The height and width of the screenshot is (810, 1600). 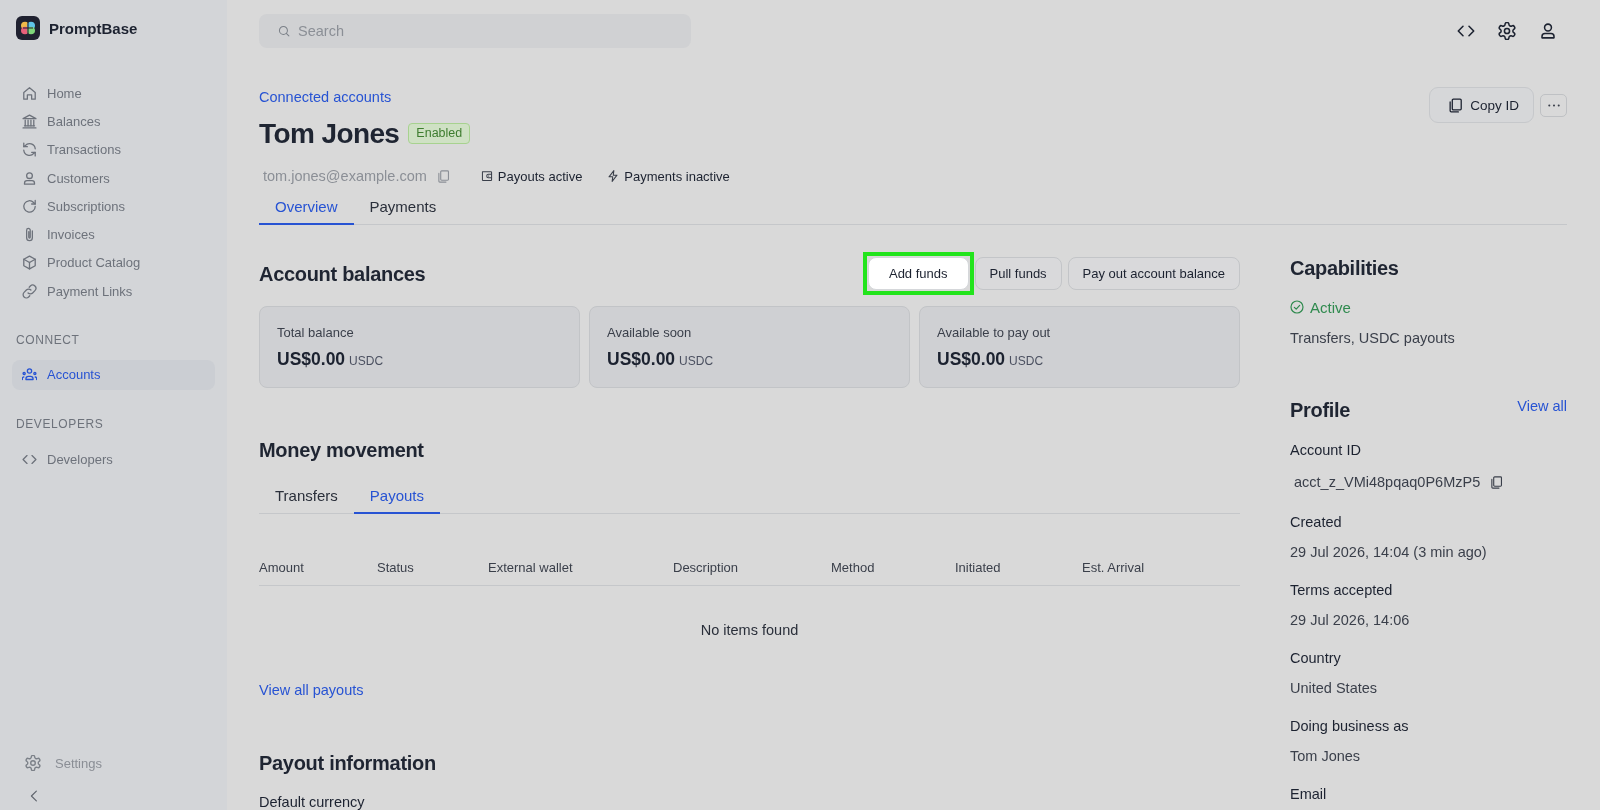 I want to click on action-button: Add funds, so click(x=918, y=273).